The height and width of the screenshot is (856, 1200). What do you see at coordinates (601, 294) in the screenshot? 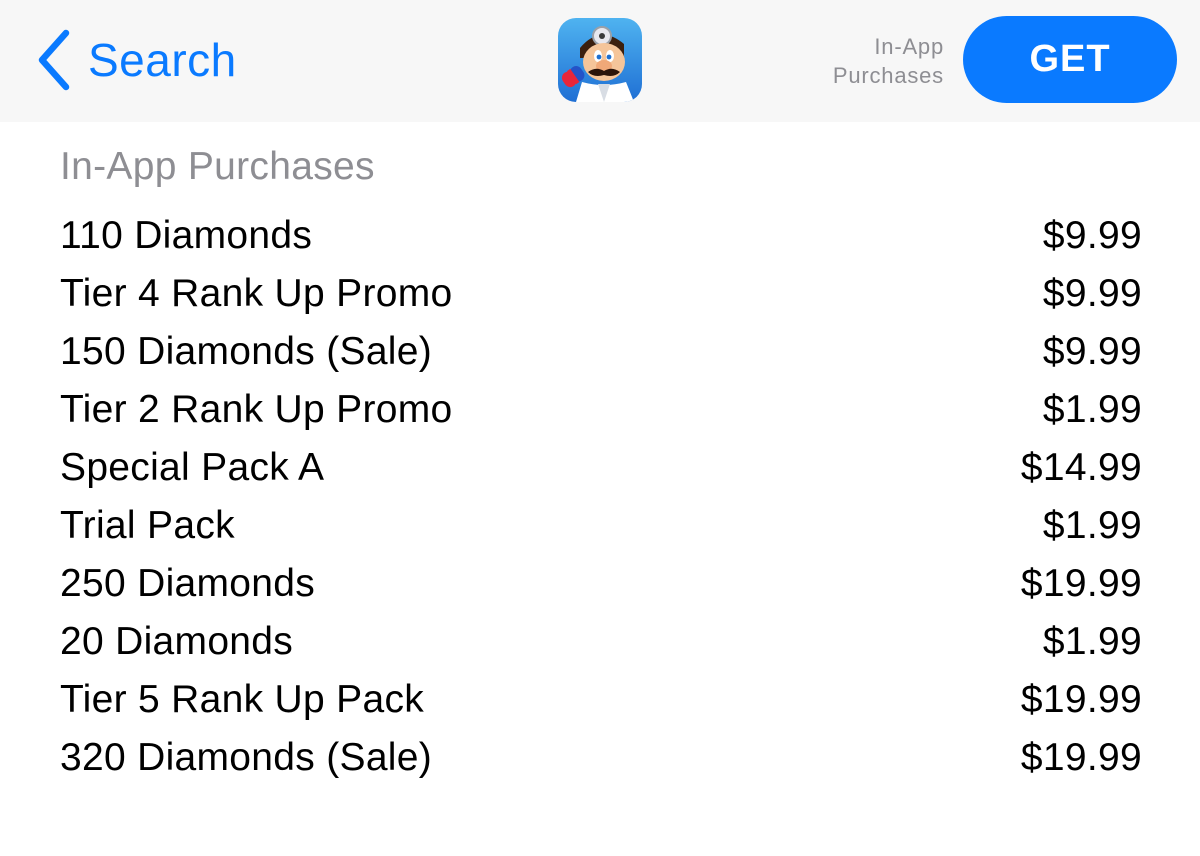
I see `purchase-row: Tier 4 Rank Up Promo $9.99` at bounding box center [601, 294].